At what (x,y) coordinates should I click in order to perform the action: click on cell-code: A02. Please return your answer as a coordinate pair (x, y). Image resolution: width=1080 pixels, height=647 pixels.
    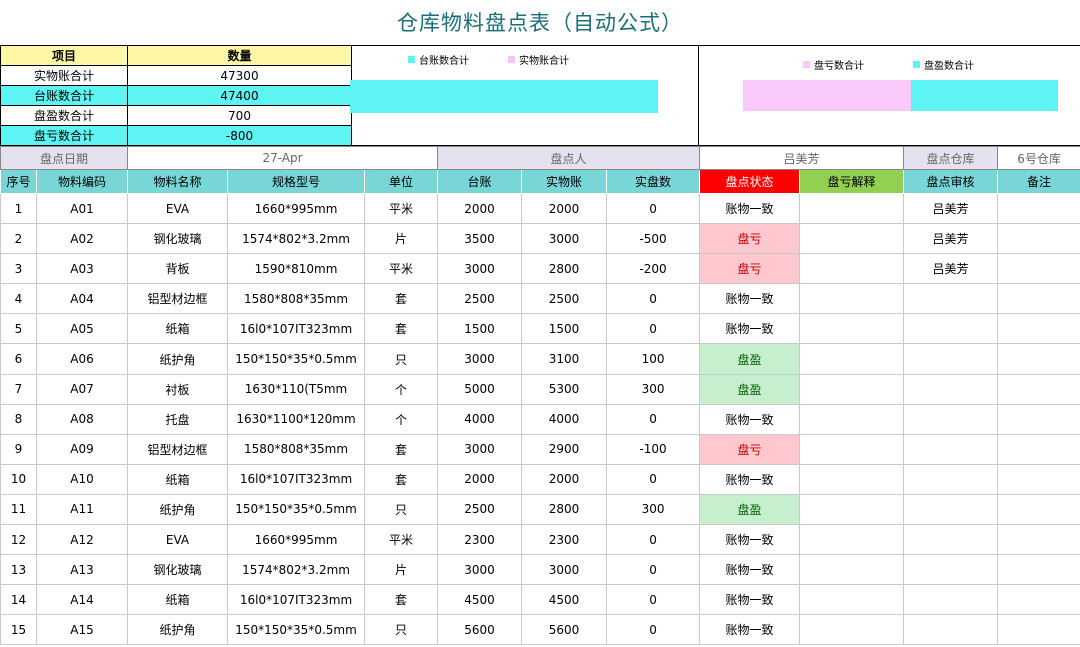
    Looking at the image, I should click on (82, 239).